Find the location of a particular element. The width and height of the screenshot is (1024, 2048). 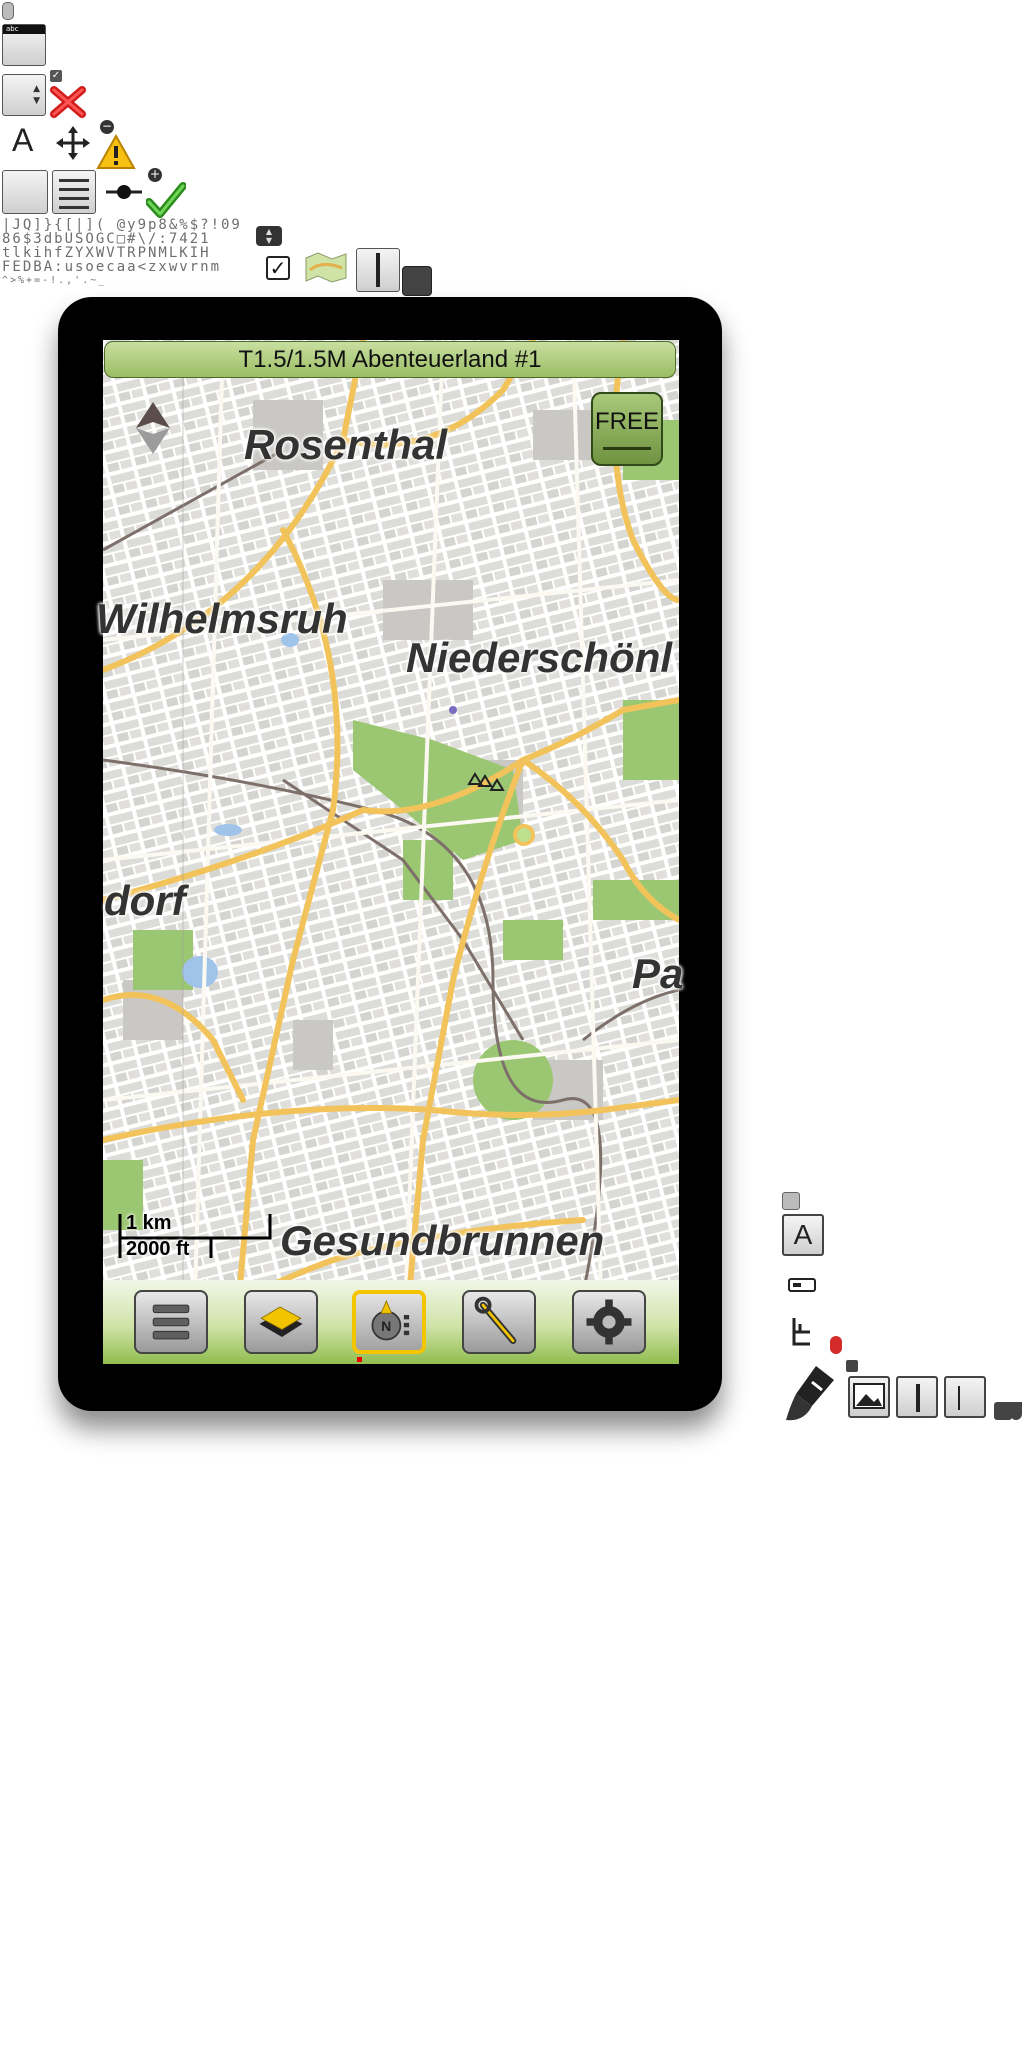

progress-sprite is located at coordinates (802, 1285).